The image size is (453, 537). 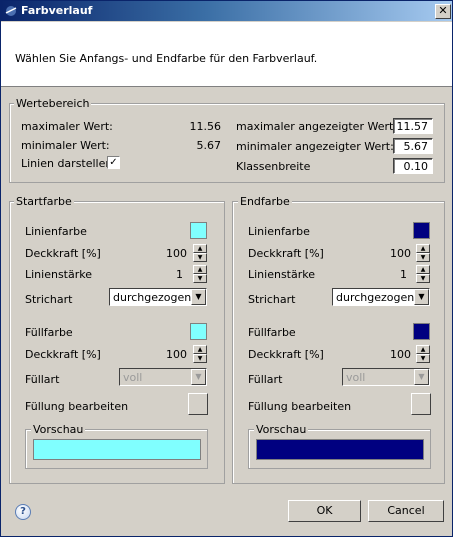 I want to click on end-line-style-value: durchgezogen, so click(x=375, y=297).